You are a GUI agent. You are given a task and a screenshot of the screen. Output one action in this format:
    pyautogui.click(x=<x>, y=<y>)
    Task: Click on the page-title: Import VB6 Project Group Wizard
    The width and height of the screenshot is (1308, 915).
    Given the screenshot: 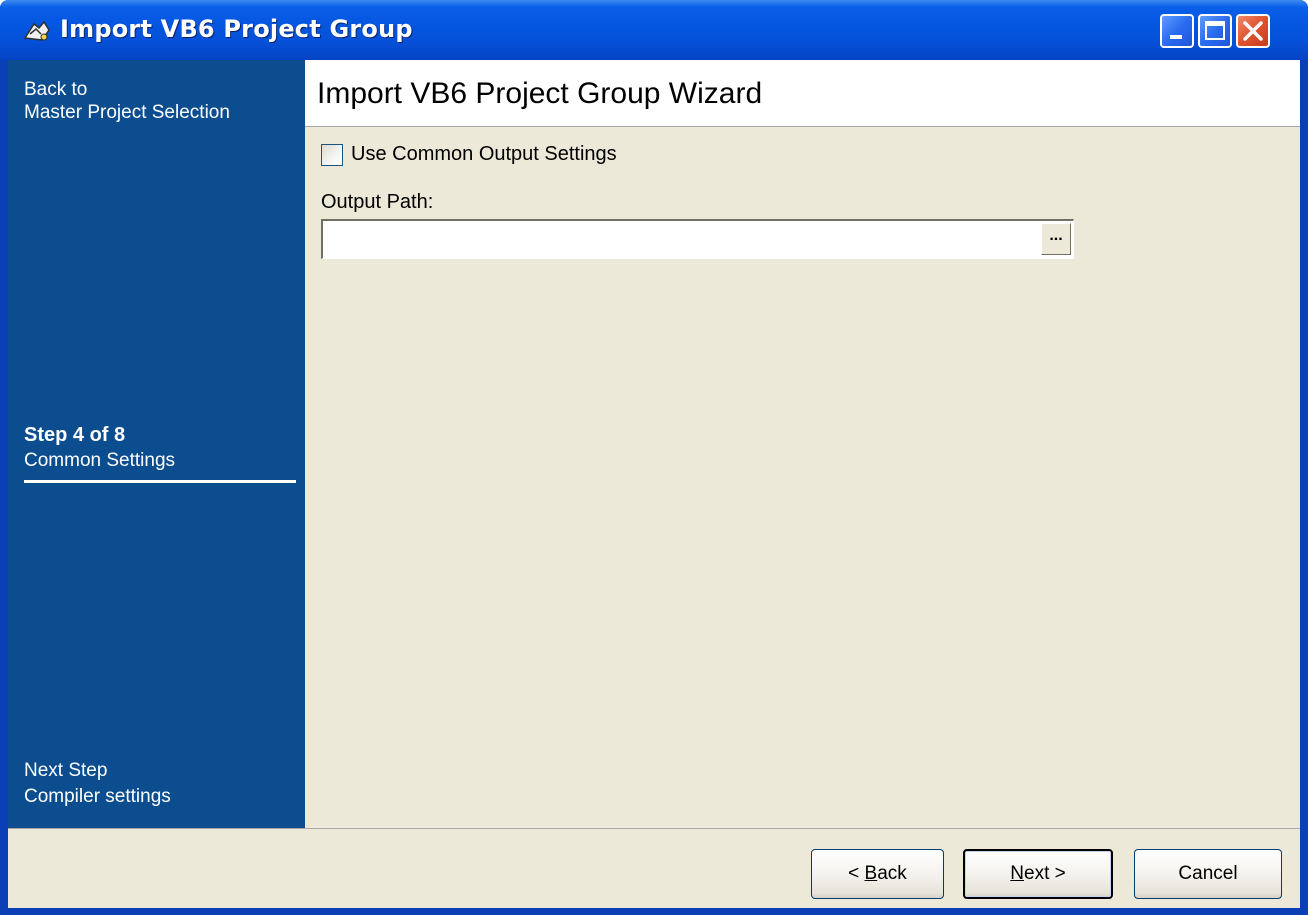 What is the action you would take?
    pyautogui.click(x=540, y=93)
    